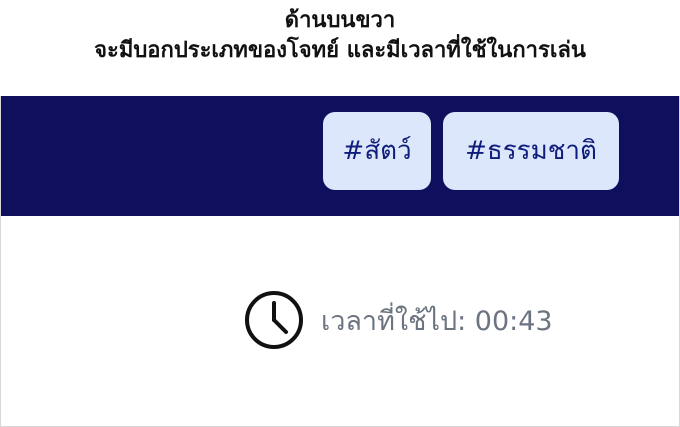 The height and width of the screenshot is (427, 680). Describe the element at coordinates (377, 151) in the screenshot. I see `category-tag-animal: #สัตว์` at that location.